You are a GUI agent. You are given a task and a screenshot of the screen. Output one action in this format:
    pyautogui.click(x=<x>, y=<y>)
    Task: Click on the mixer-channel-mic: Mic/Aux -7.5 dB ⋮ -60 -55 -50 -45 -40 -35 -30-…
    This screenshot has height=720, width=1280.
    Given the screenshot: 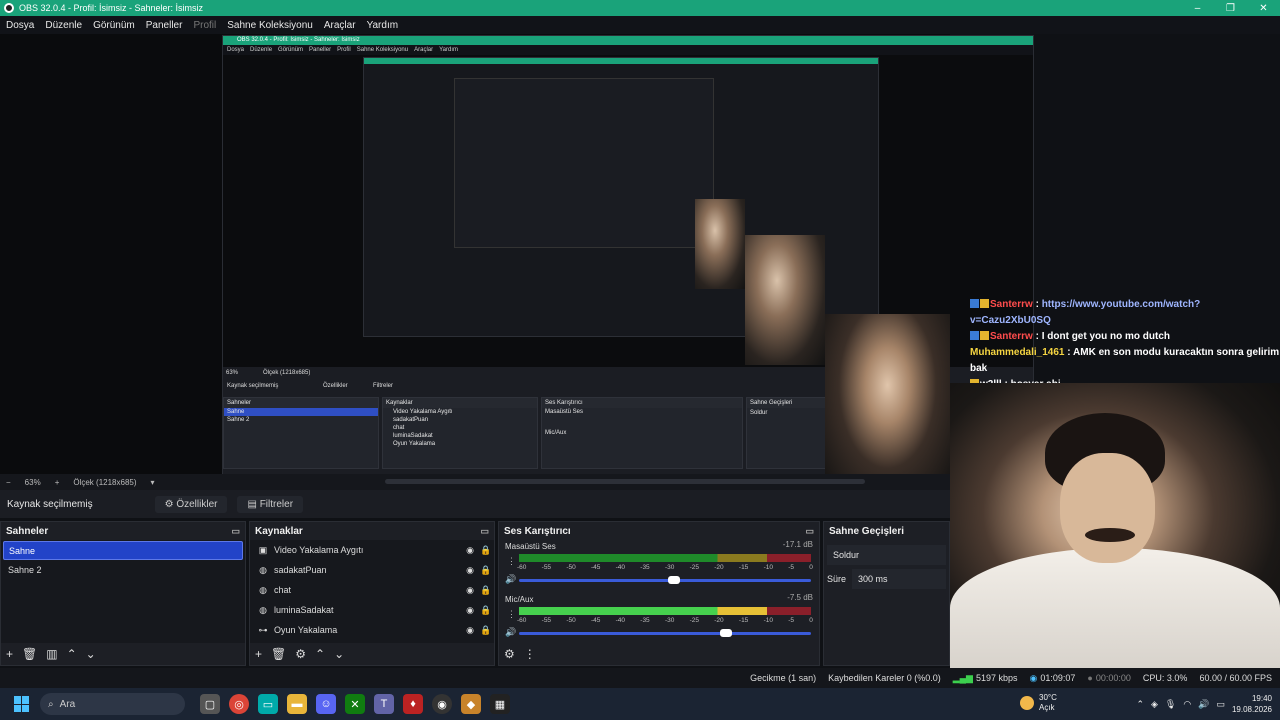 What is the action you would take?
    pyautogui.click(x=659, y=619)
    